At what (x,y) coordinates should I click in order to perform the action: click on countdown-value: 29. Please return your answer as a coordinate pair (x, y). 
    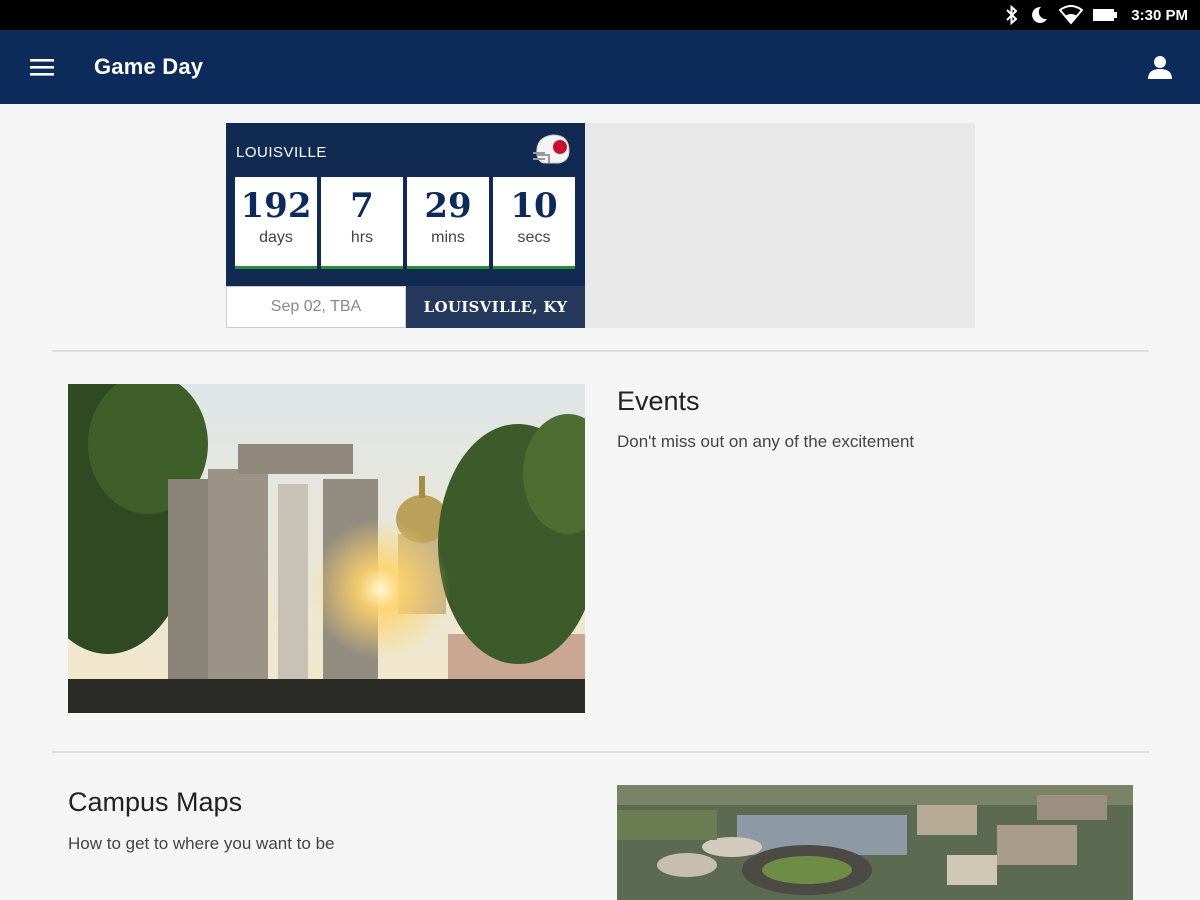
    Looking at the image, I should click on (448, 206).